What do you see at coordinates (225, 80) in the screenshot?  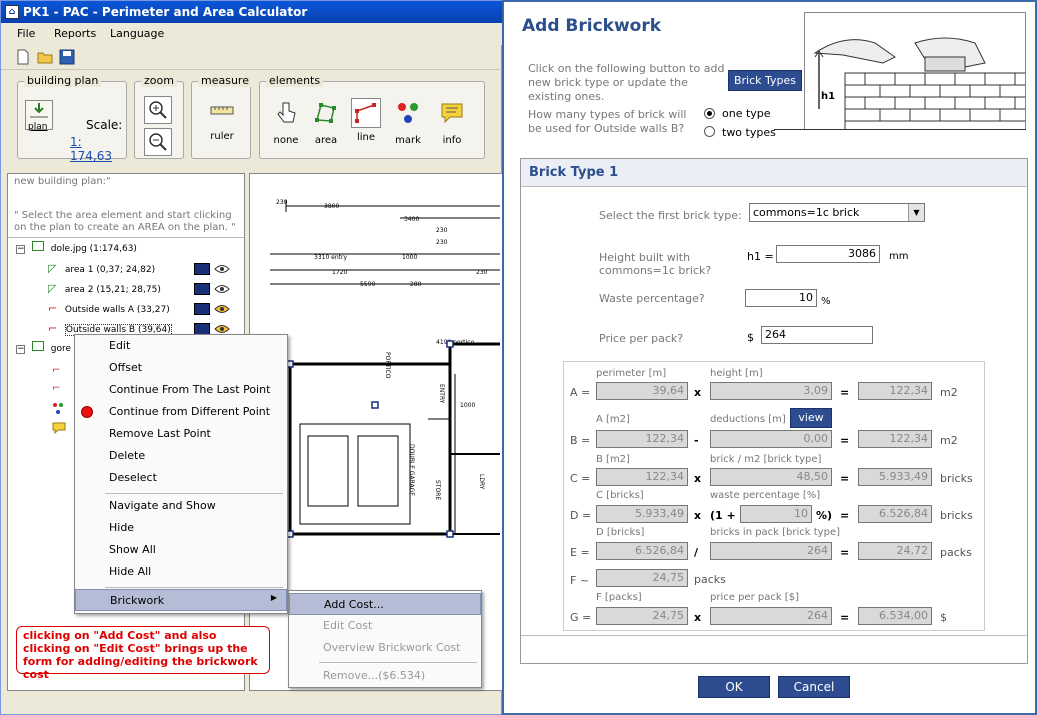 I see `group-title: measure` at bounding box center [225, 80].